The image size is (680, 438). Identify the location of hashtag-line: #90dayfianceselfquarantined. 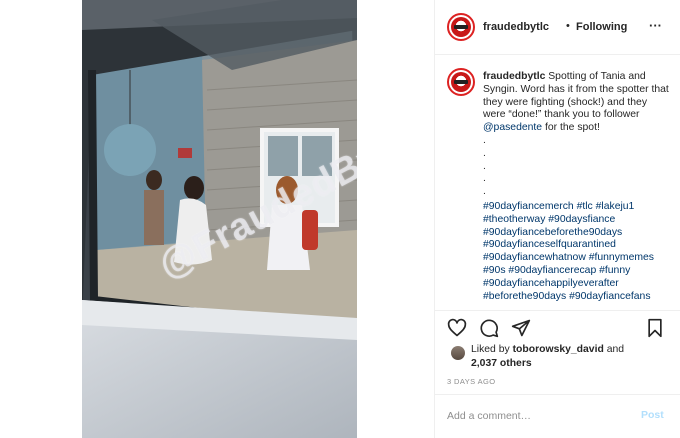
(578, 245).